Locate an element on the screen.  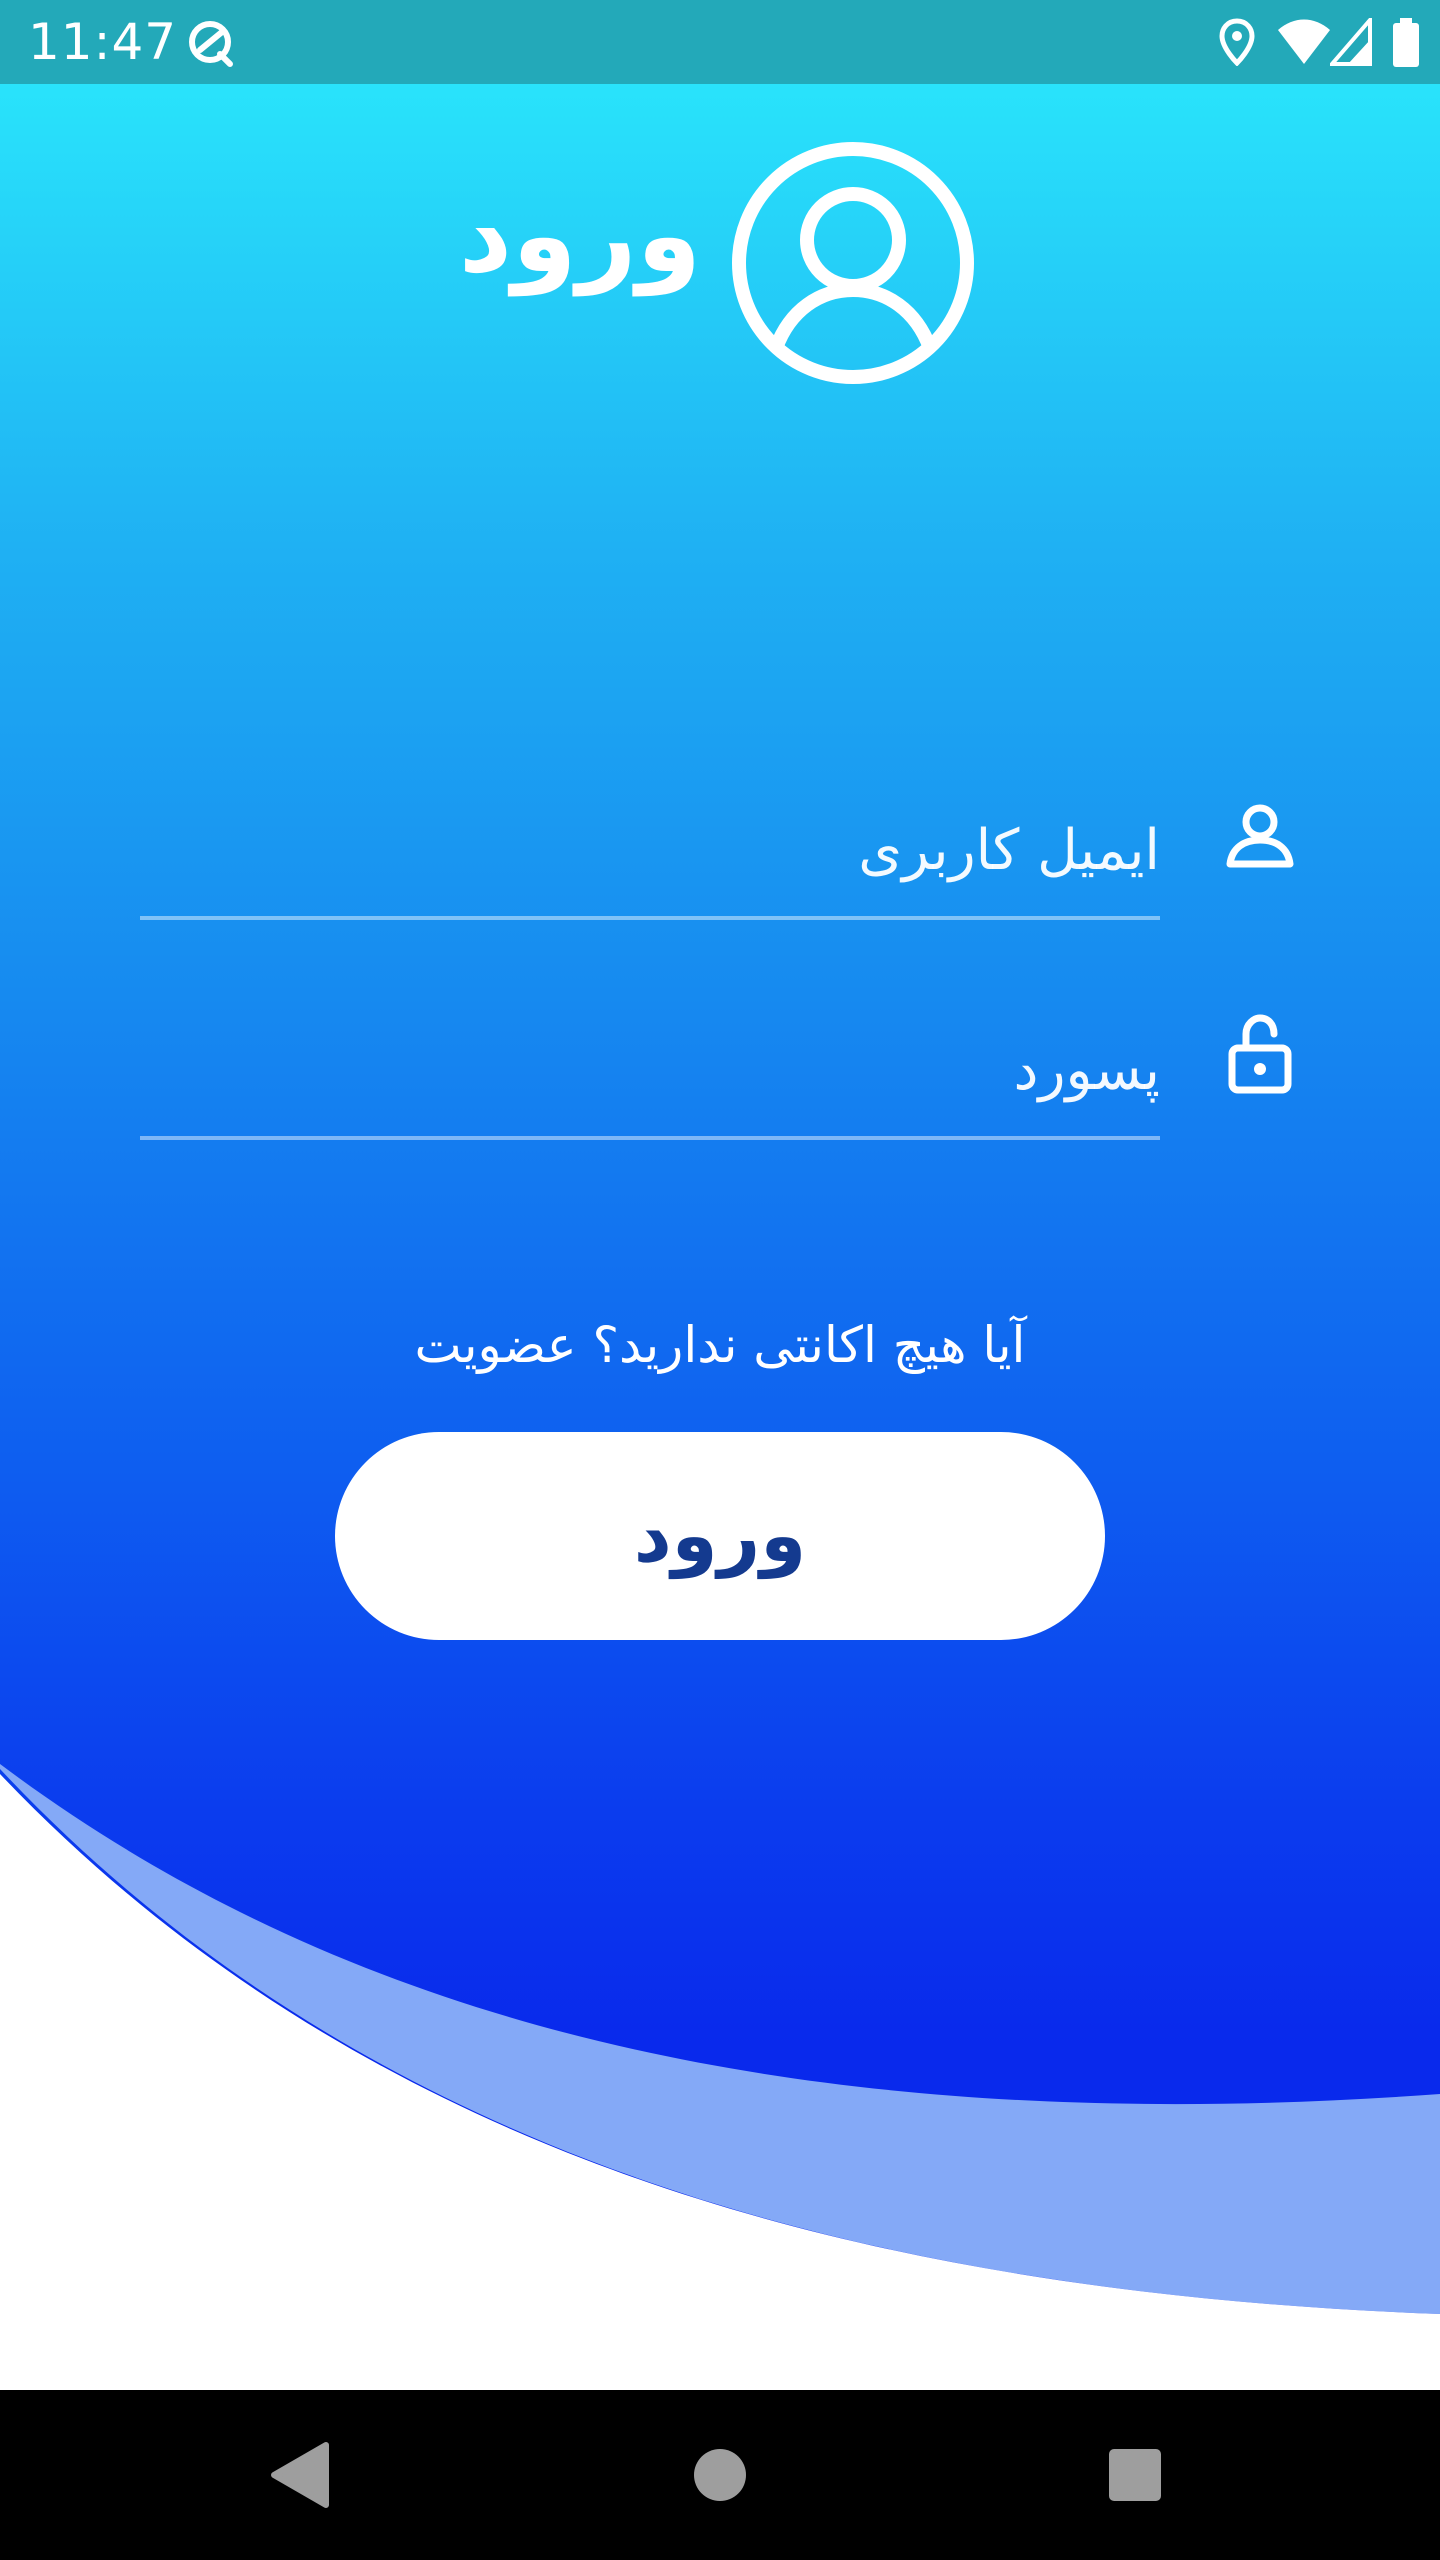
login-button: ورود is located at coordinates (720, 1536).